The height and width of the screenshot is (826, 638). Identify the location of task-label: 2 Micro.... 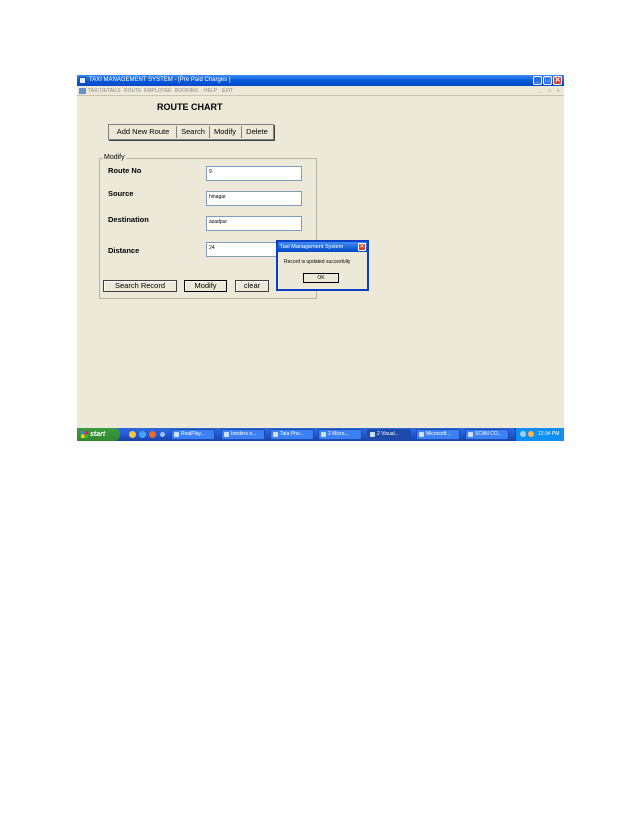
(338, 434).